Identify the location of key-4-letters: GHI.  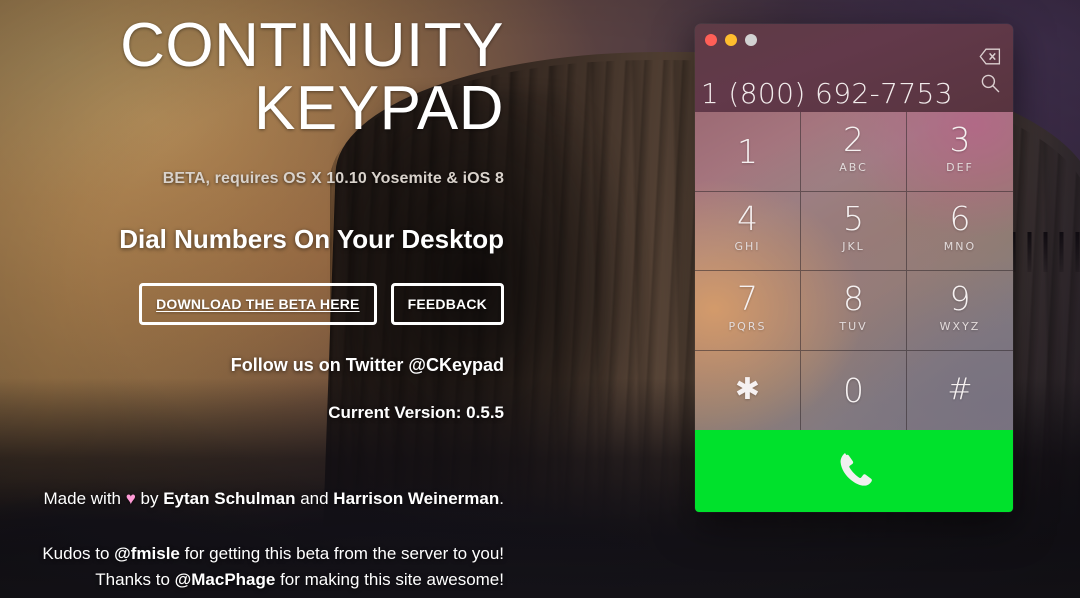
(747, 247).